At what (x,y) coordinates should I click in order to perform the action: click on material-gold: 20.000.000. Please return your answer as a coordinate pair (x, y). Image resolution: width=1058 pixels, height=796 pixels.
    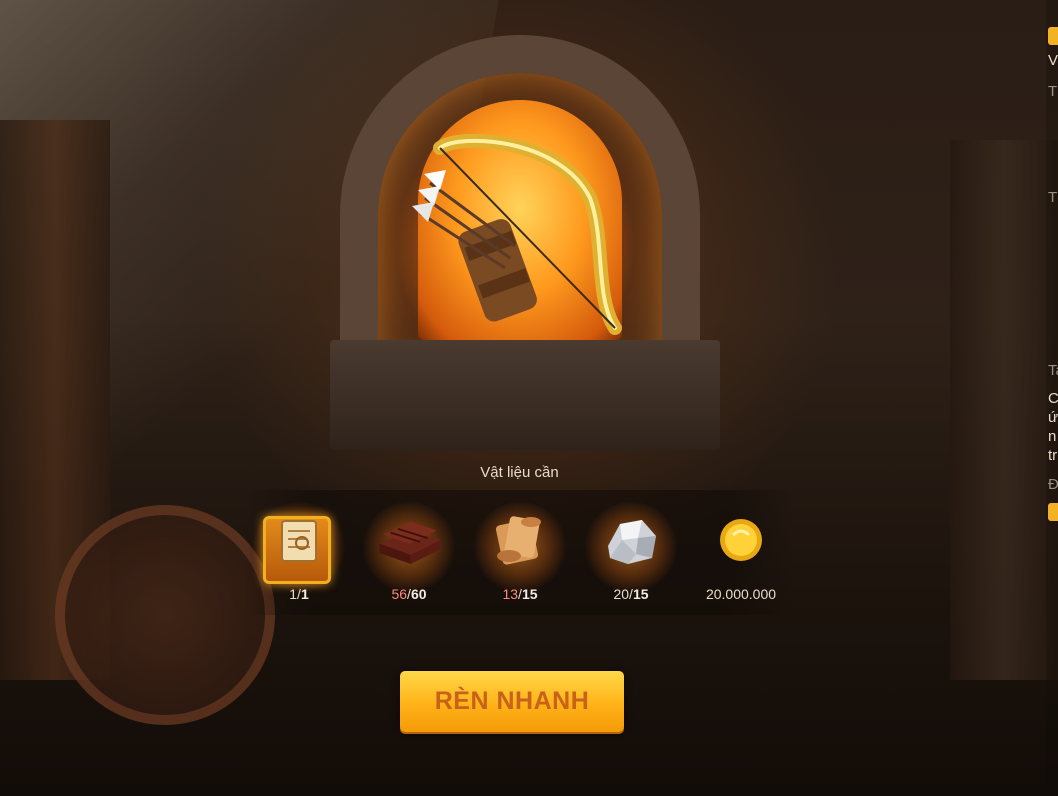
    Looking at the image, I should click on (741, 555).